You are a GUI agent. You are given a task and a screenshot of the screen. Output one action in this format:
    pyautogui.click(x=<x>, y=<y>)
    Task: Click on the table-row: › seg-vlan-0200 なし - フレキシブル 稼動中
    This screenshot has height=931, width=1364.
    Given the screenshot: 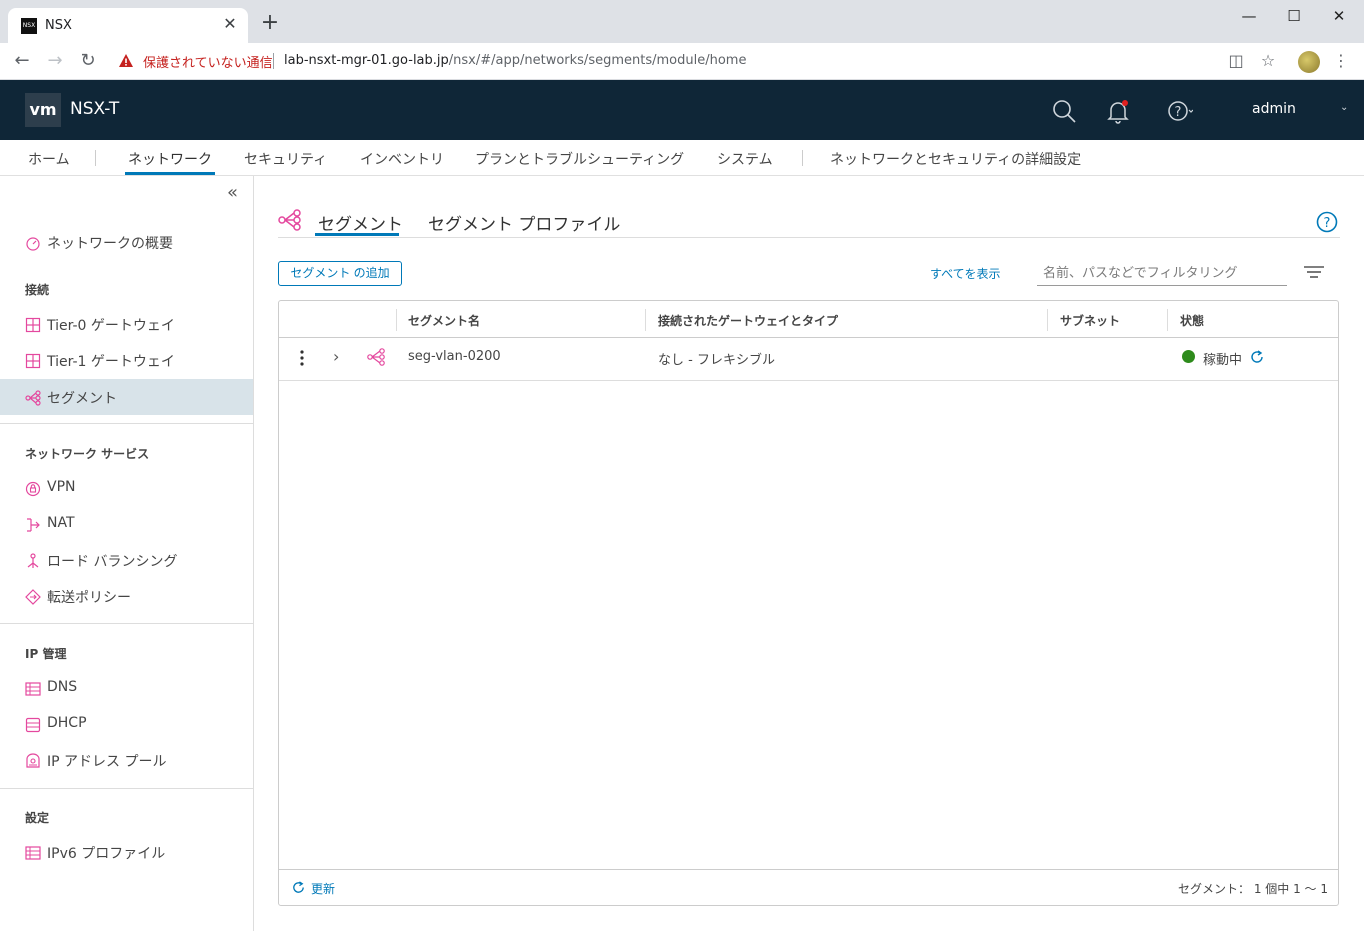 What is the action you would take?
    pyautogui.click(x=808, y=359)
    